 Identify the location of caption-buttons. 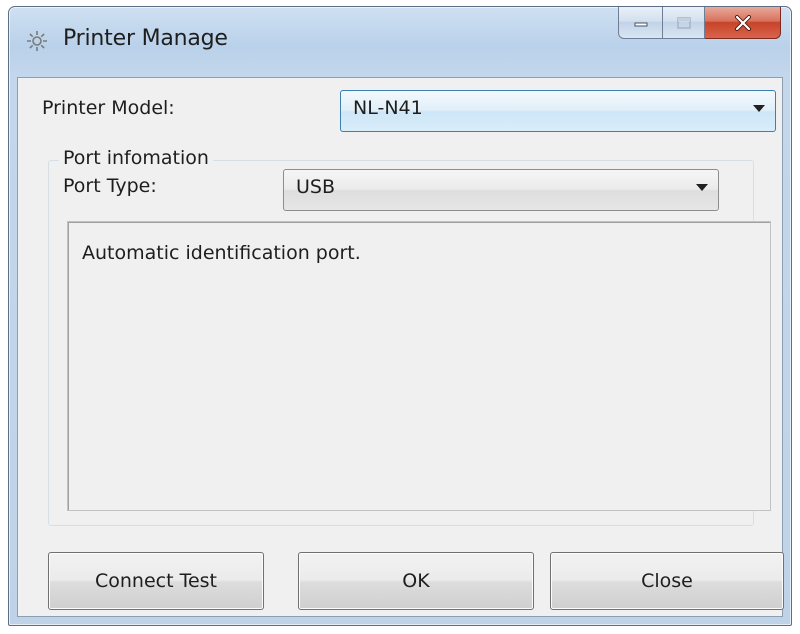
(699, 24).